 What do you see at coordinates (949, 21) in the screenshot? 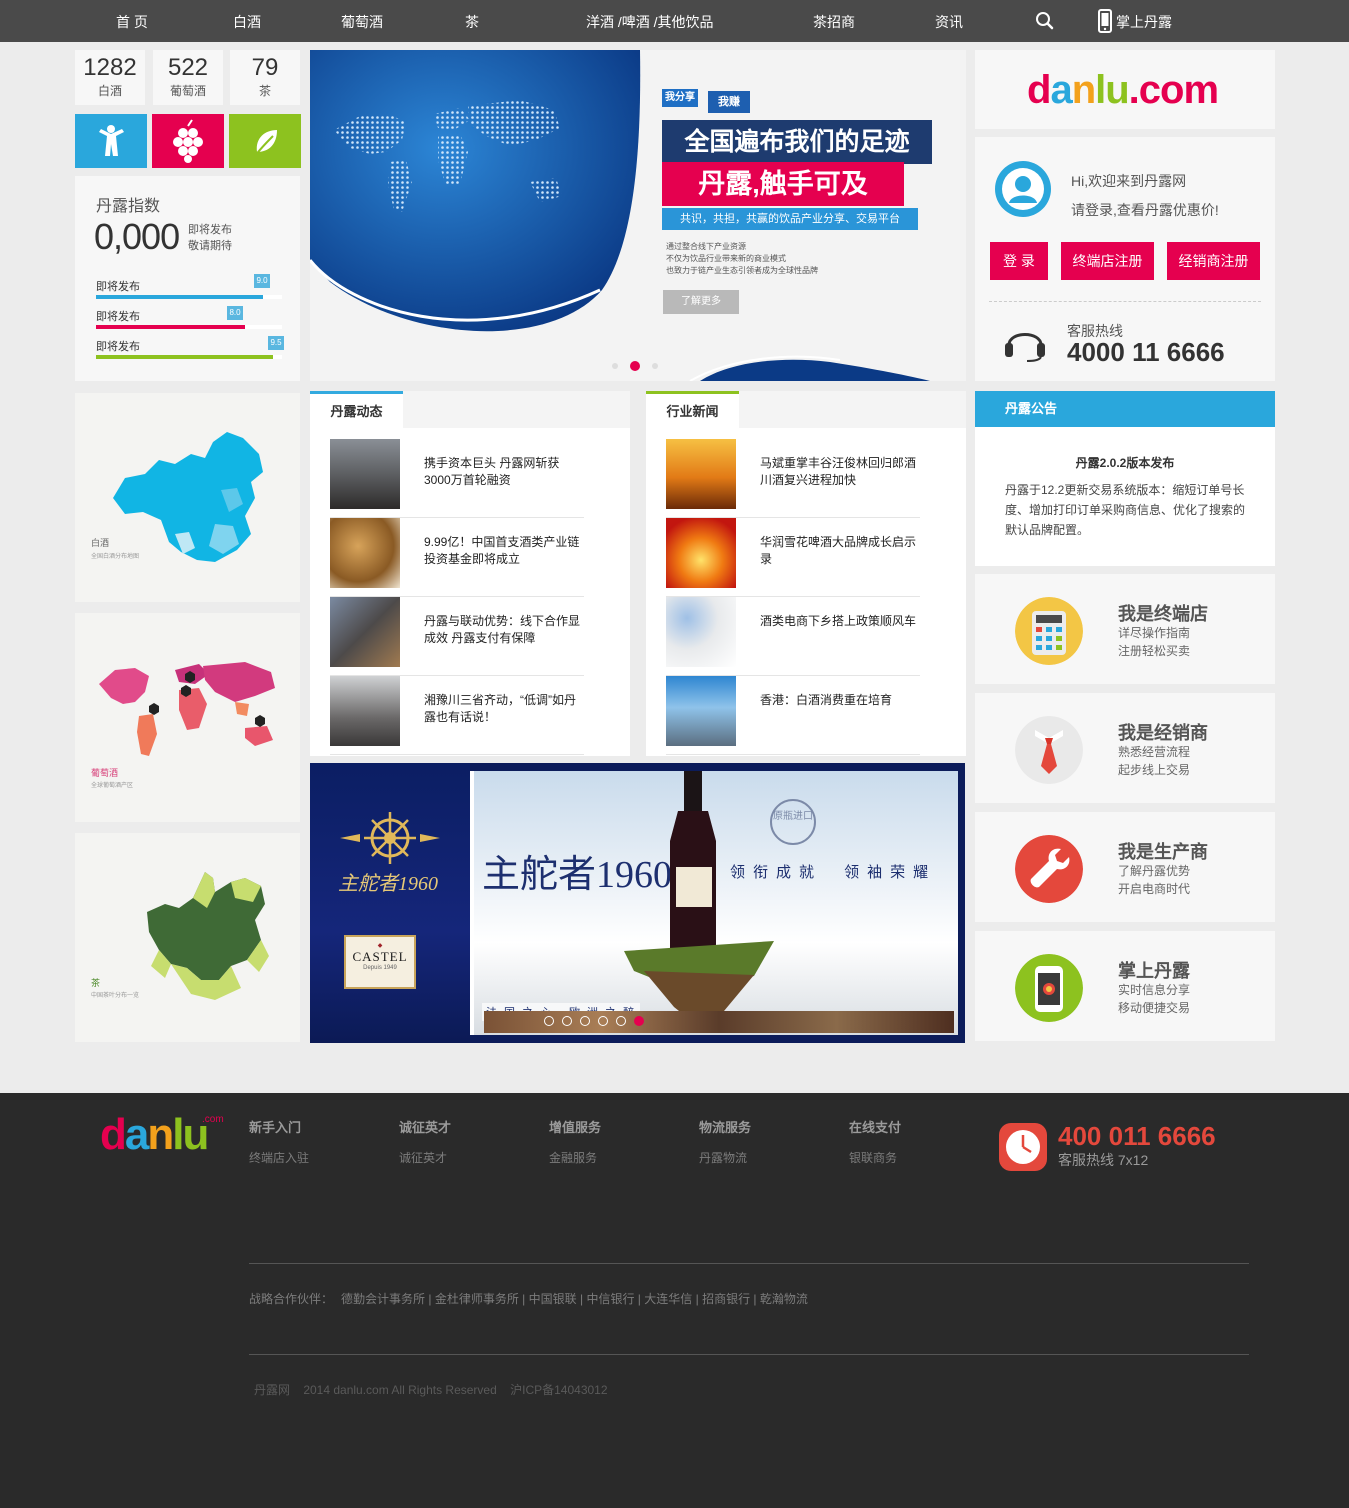
I see `nav-news: 资讯` at bounding box center [949, 21].